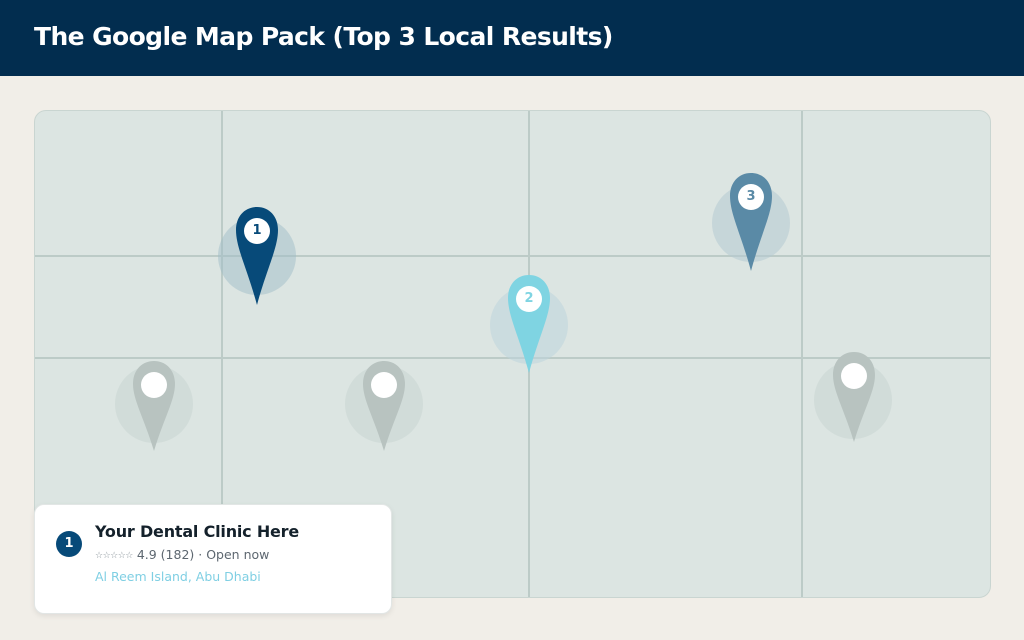 This screenshot has height=640, width=1024. What do you see at coordinates (203, 554) in the screenshot?
I see `rating-text: 4.9 (182) · Open now` at bounding box center [203, 554].